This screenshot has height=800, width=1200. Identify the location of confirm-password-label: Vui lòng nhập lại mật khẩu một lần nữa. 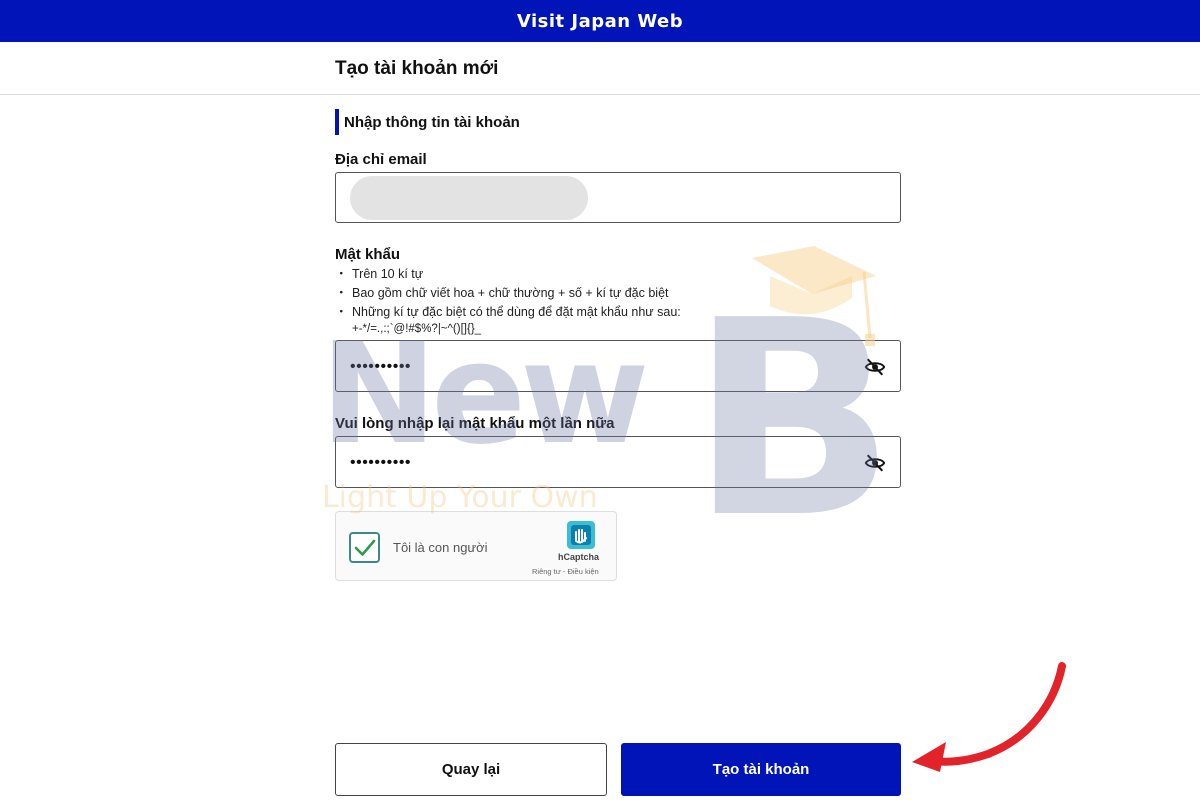
(475, 423).